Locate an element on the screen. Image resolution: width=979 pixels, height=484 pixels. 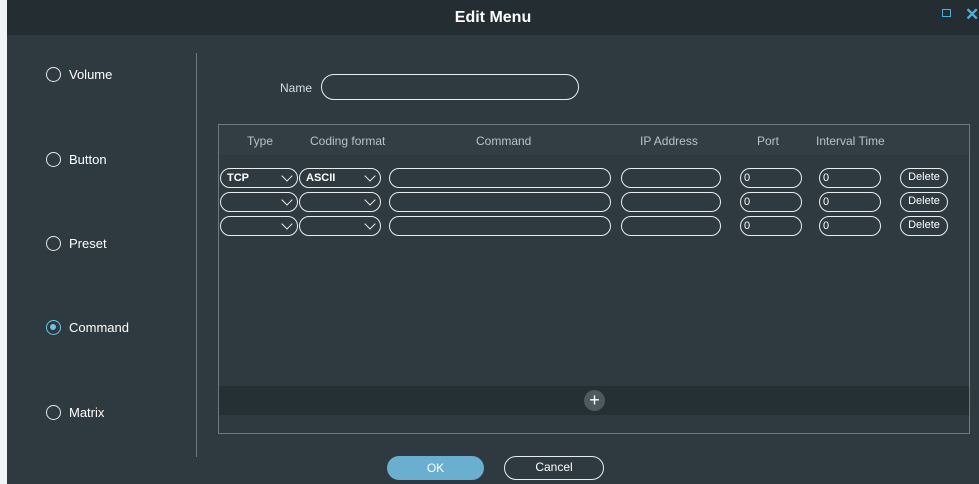
radio-command: Command is located at coordinates (87, 327).